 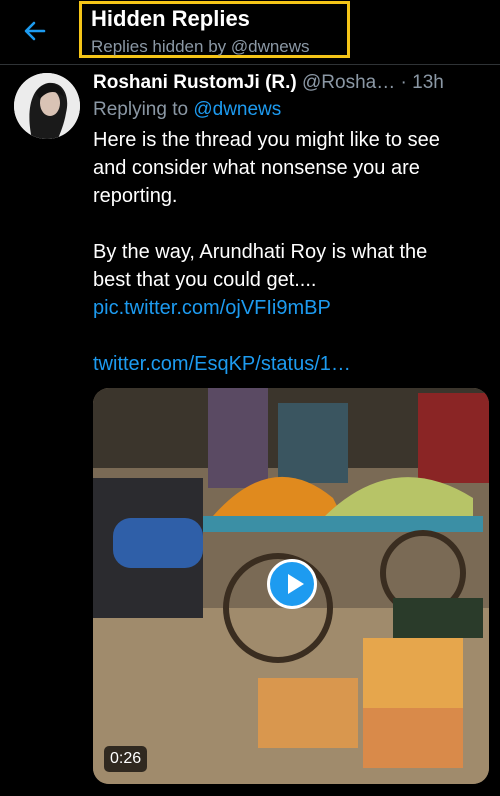 I want to click on replying-prefix: Replying to, so click(x=143, y=109).